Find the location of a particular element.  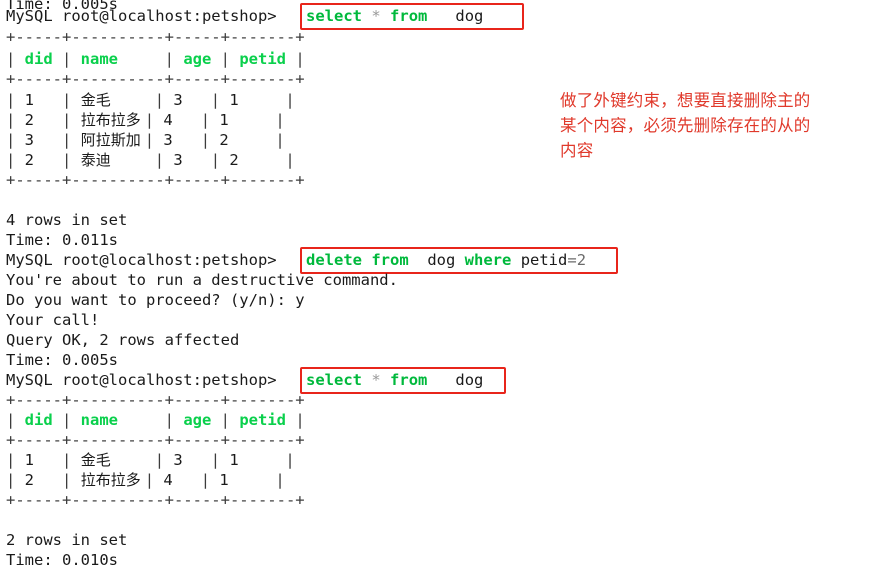

table2-header-age: age is located at coordinates (197, 420).